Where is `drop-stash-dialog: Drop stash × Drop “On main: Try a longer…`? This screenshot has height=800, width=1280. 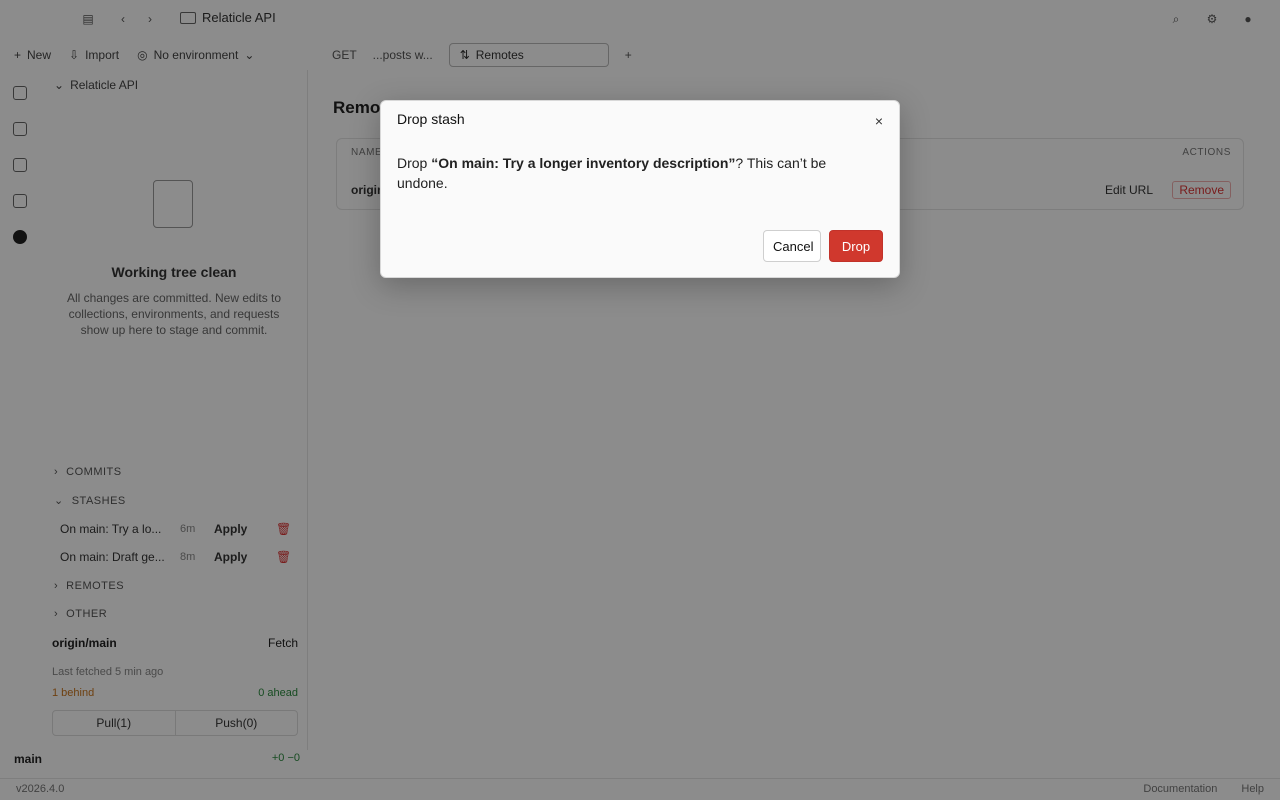
drop-stash-dialog: Drop stash × Drop “On main: Try a longer… is located at coordinates (640, 189).